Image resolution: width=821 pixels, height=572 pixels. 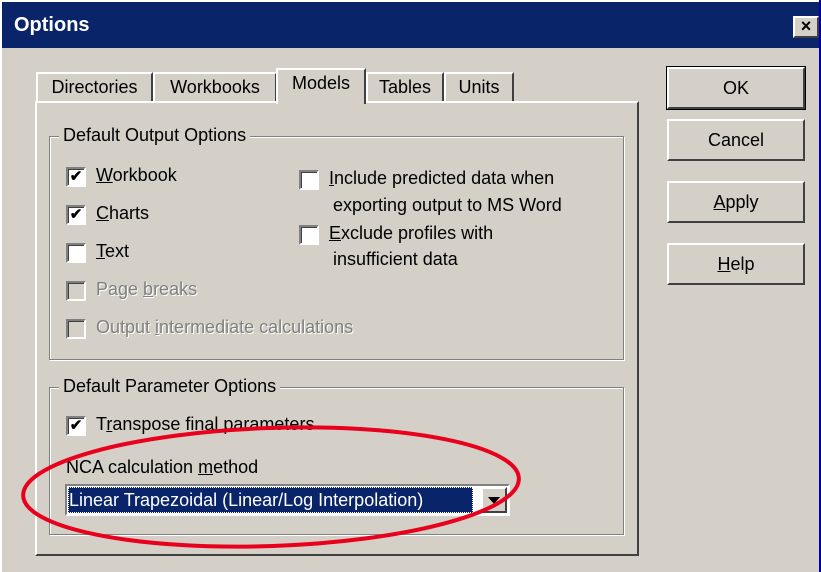 I want to click on page-breaks-check-box, so click(x=76, y=291).